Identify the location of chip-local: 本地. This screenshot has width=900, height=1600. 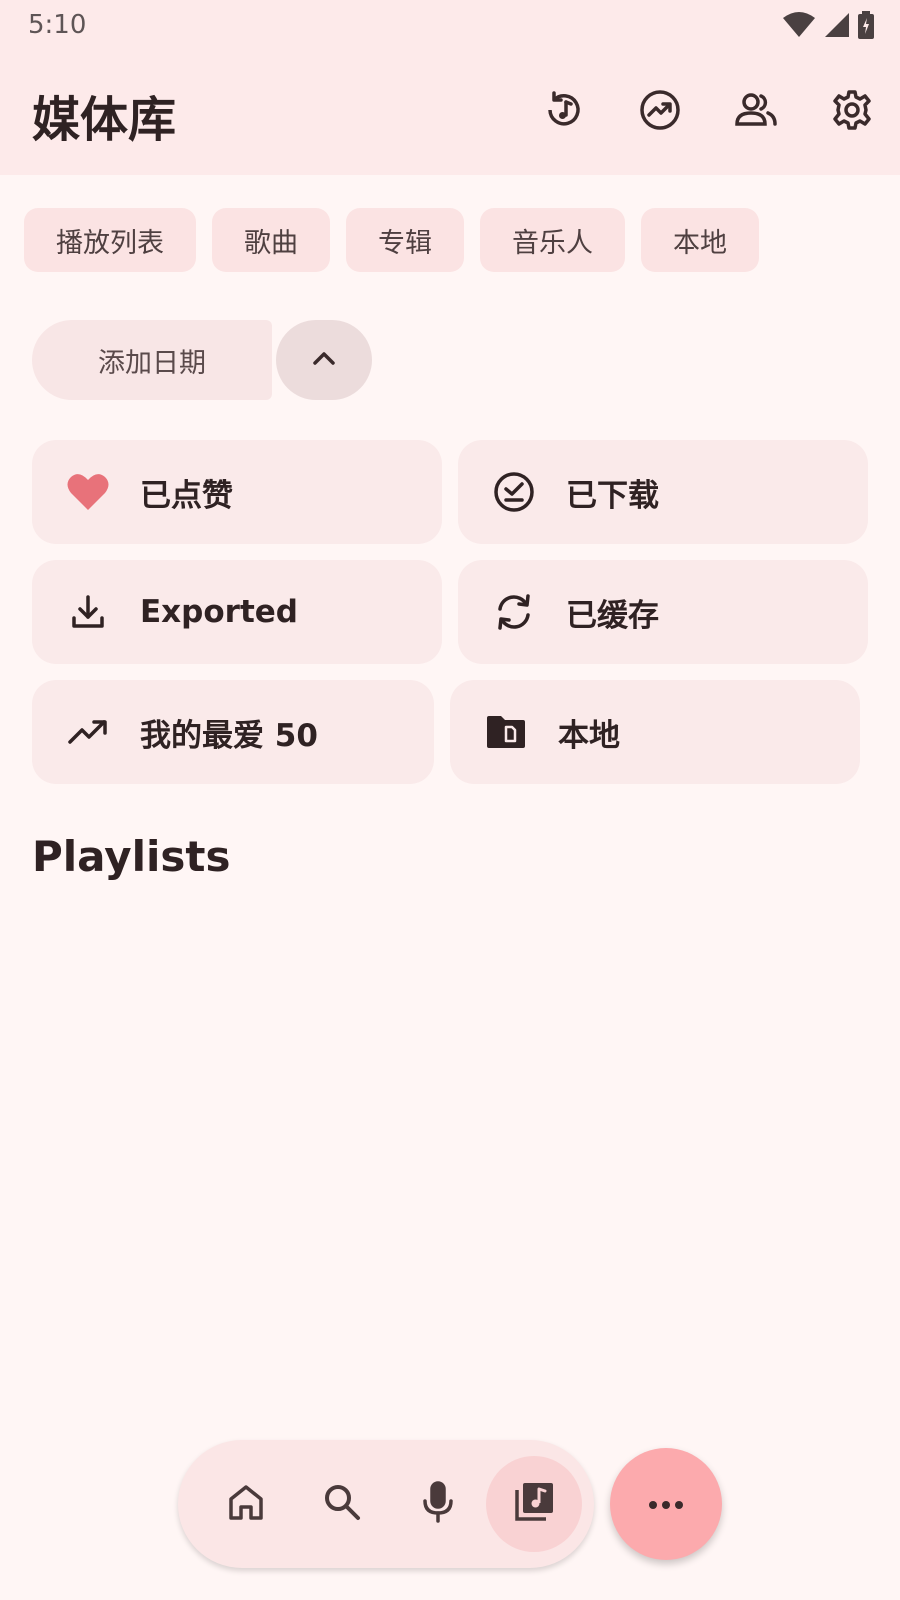
(700, 240).